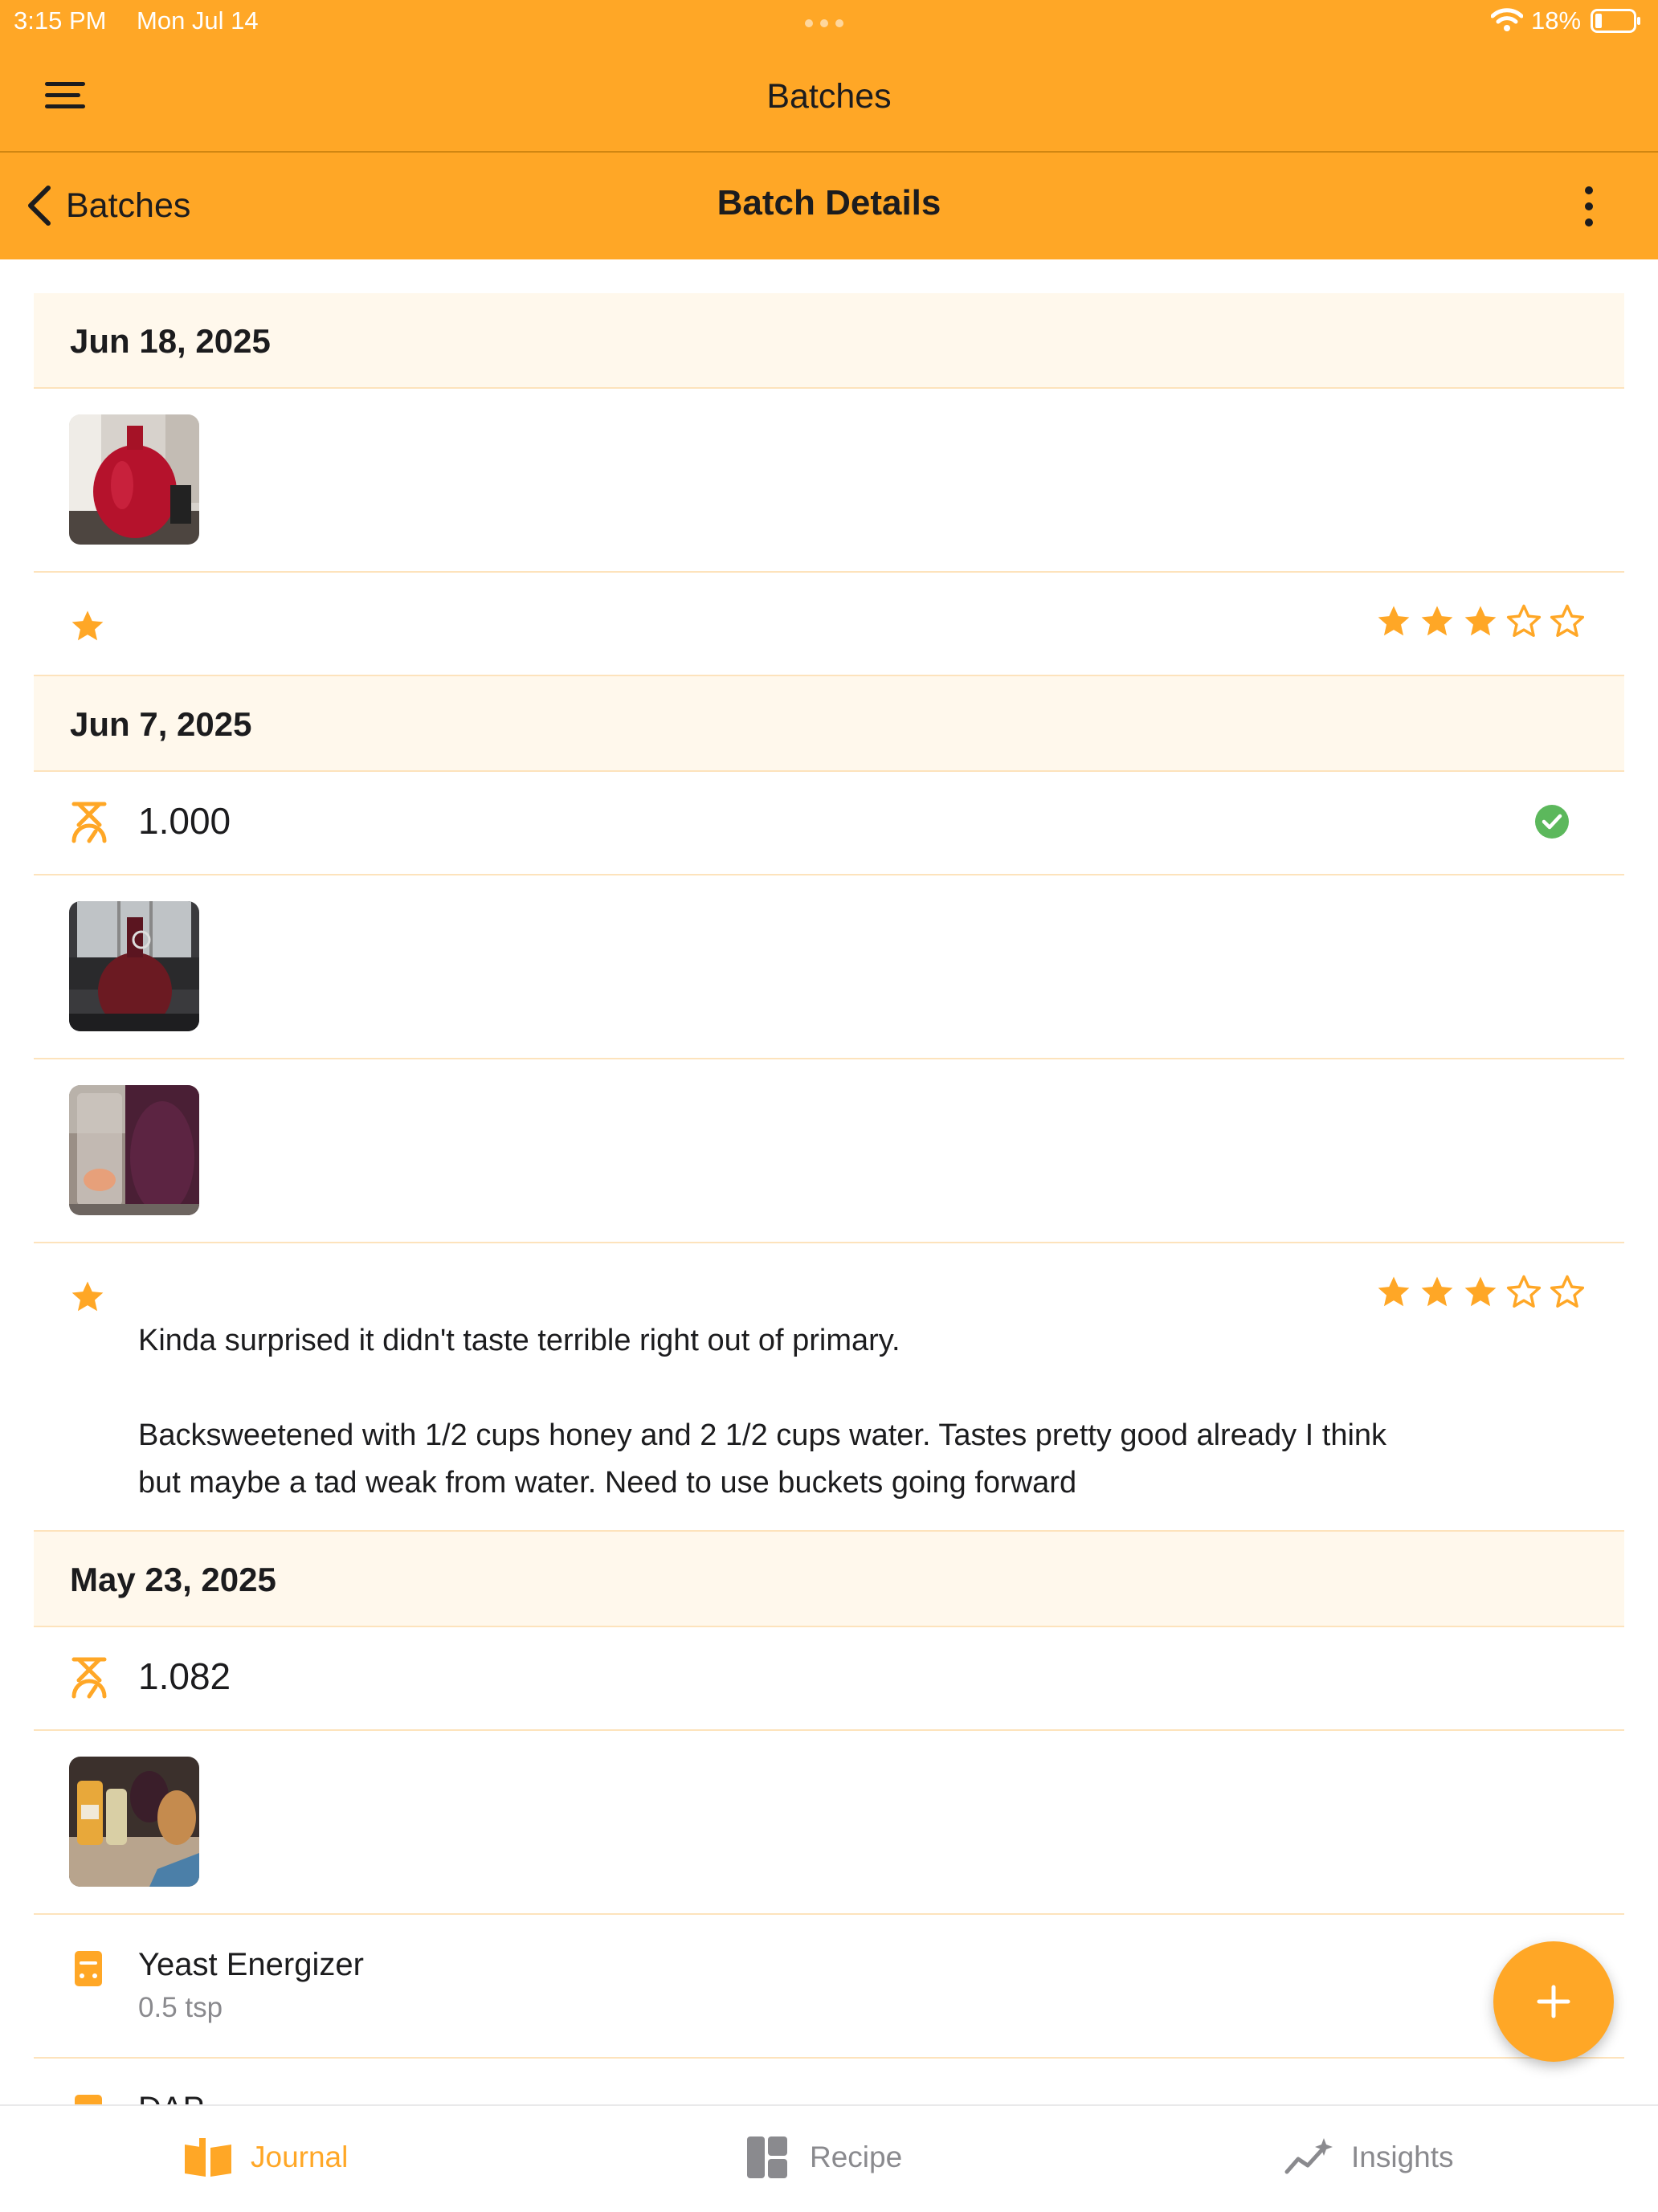 The width and height of the screenshot is (1658, 2212). Describe the element at coordinates (829, 1987) in the screenshot. I see `ingredient-row: Yeast Energizer 0.5 tsp` at that location.